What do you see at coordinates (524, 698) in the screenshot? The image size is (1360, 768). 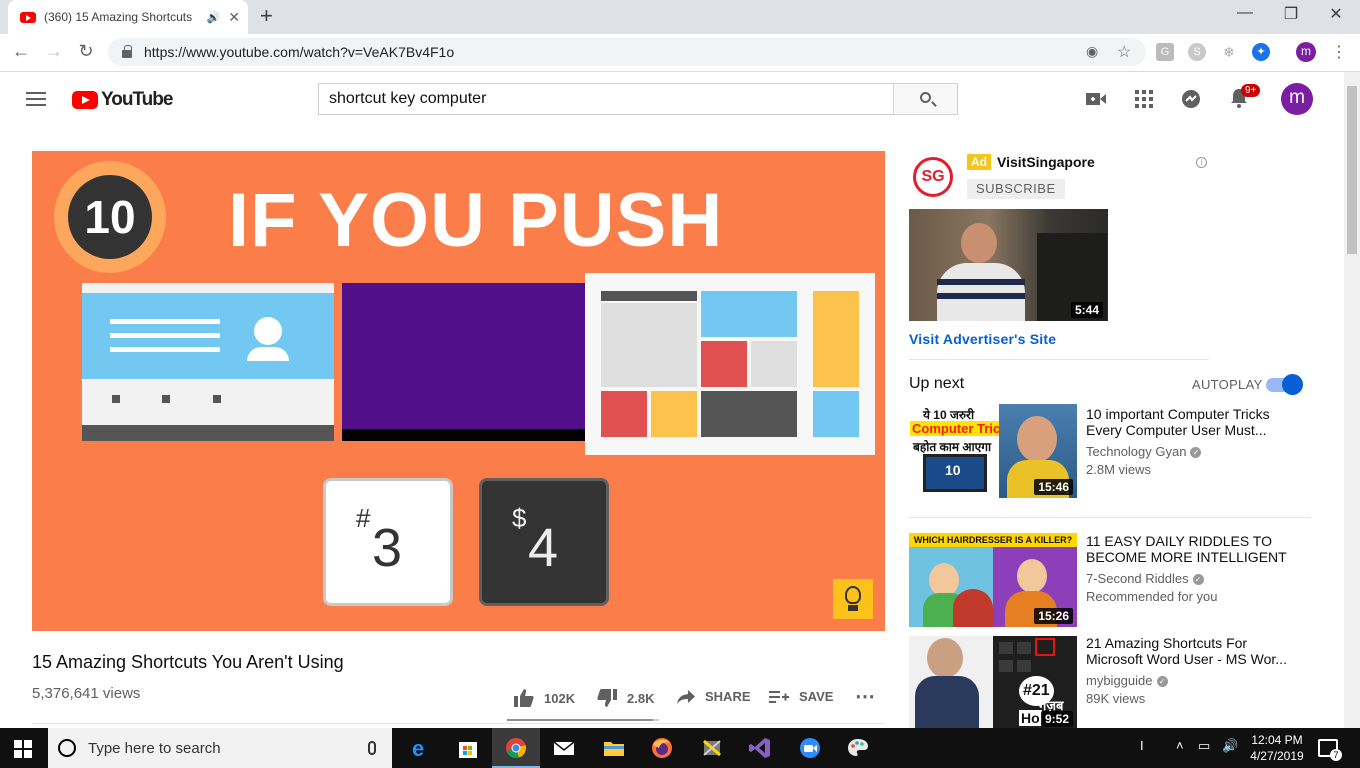 I see `thumbs-up-icon` at bounding box center [524, 698].